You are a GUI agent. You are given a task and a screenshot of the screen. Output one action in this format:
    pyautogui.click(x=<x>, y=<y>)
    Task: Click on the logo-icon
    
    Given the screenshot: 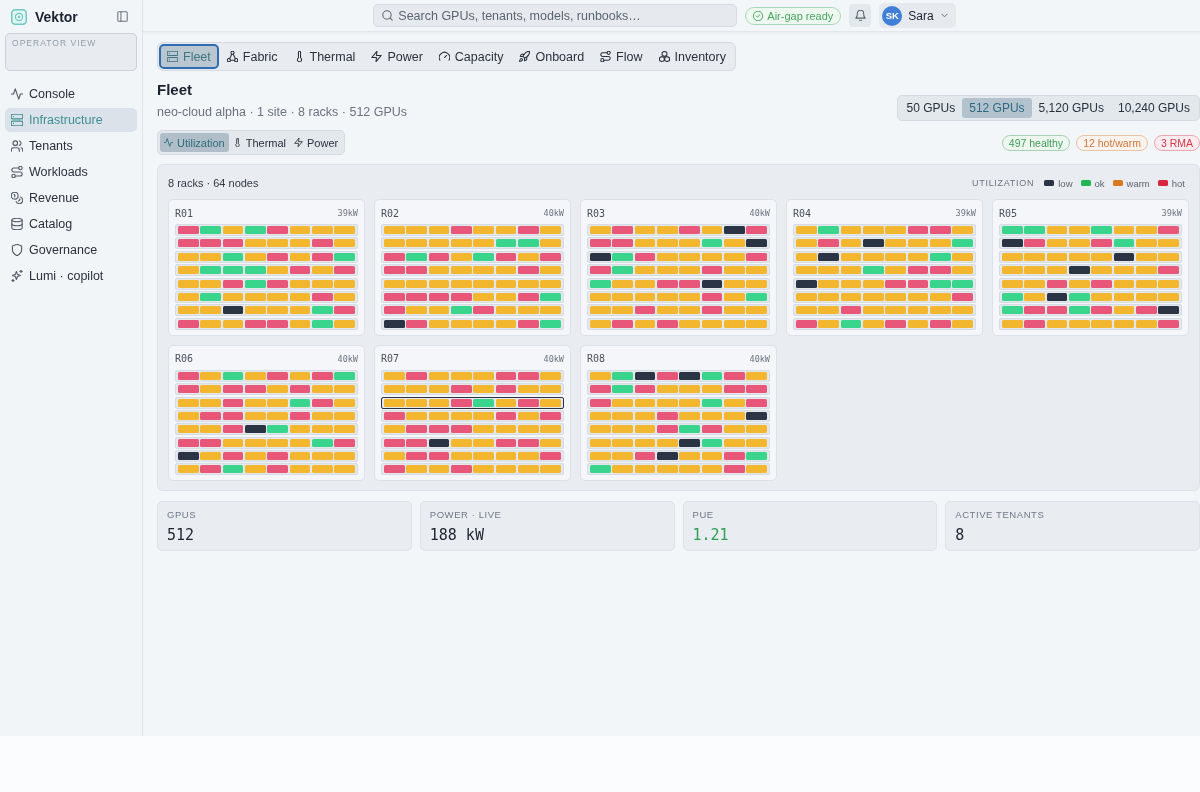 What is the action you would take?
    pyautogui.click(x=19, y=16)
    